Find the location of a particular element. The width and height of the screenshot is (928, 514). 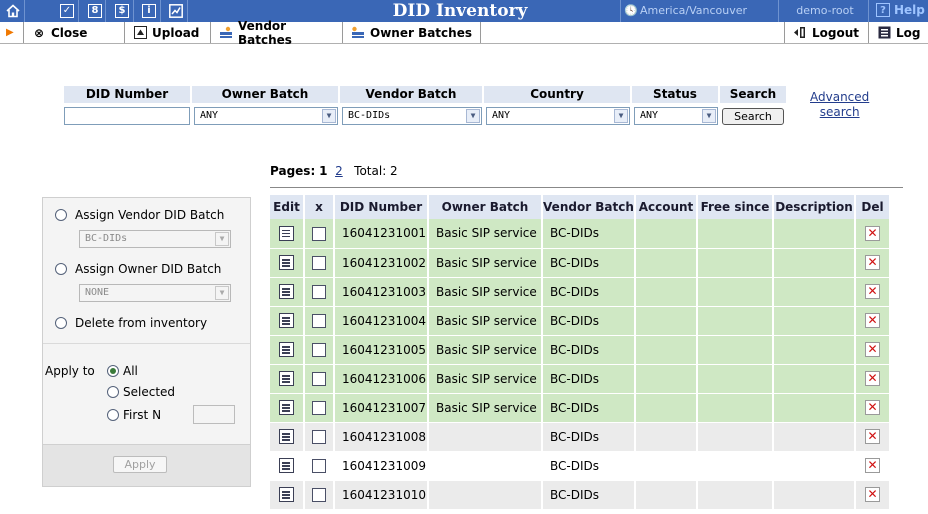

page-link: 2 is located at coordinates (339, 171).